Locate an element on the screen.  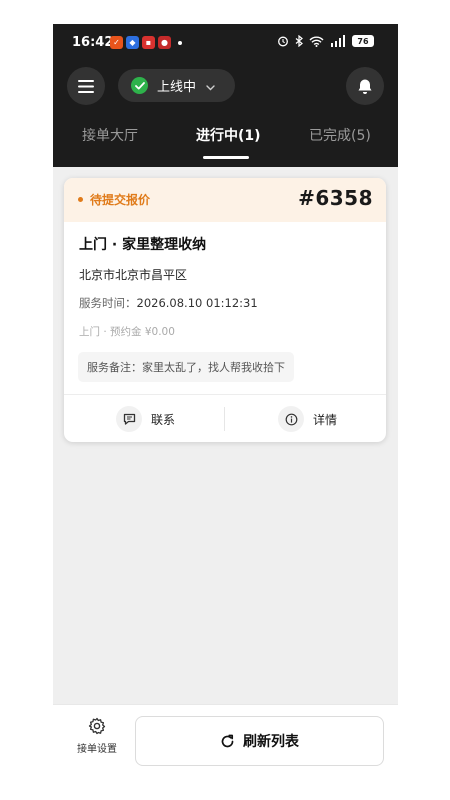
order-status-label: 待提交报价 is located at coordinates (120, 200).